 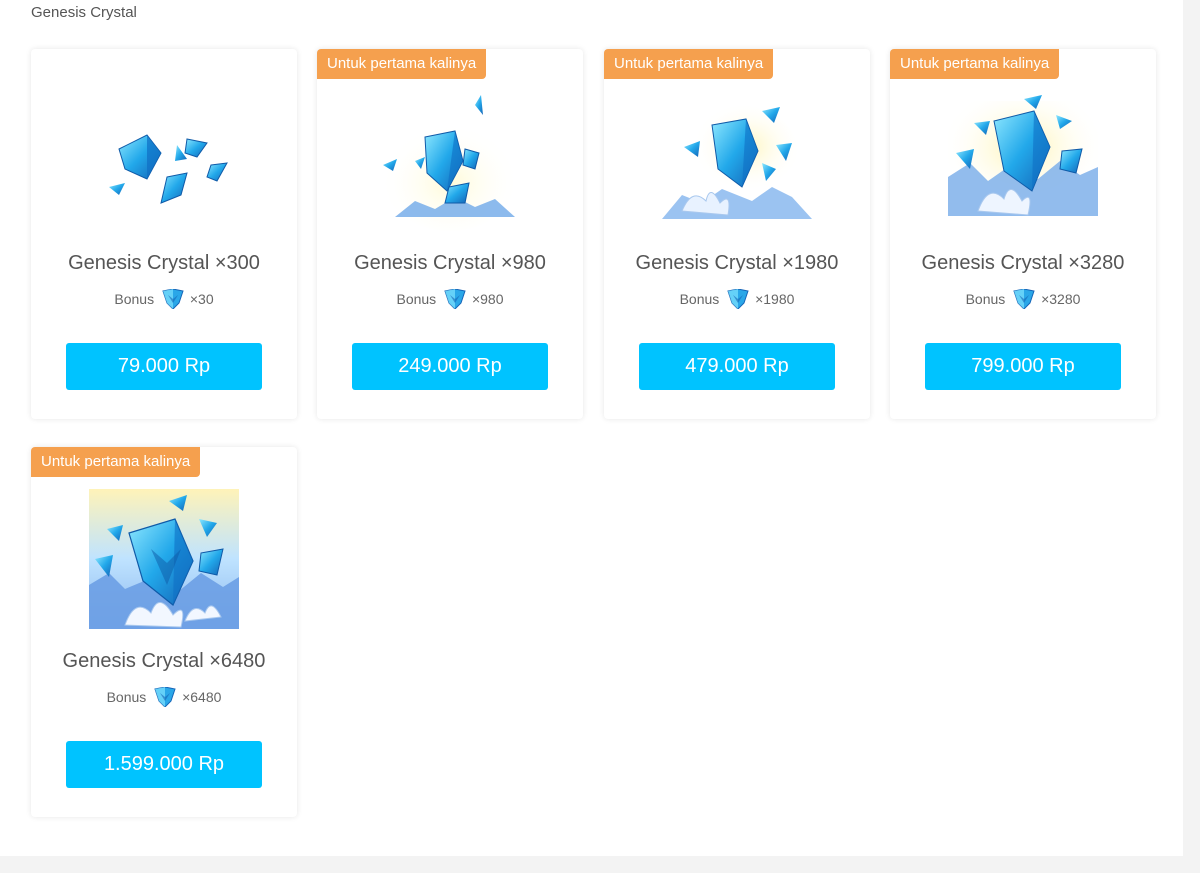 I want to click on buy-button: 799.000 Rp, so click(x=1023, y=366).